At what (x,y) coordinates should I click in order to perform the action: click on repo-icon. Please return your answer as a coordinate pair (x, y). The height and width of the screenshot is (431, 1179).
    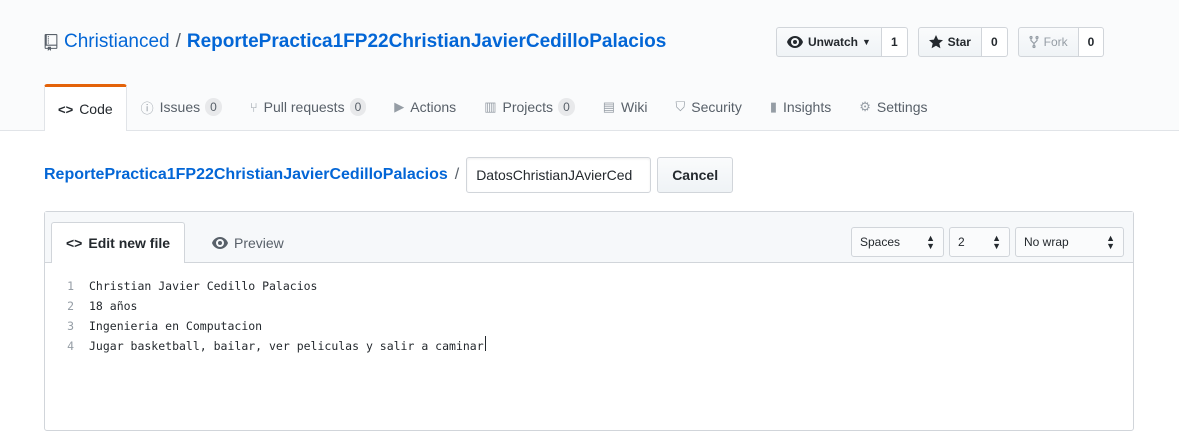
    Looking at the image, I should click on (51, 42).